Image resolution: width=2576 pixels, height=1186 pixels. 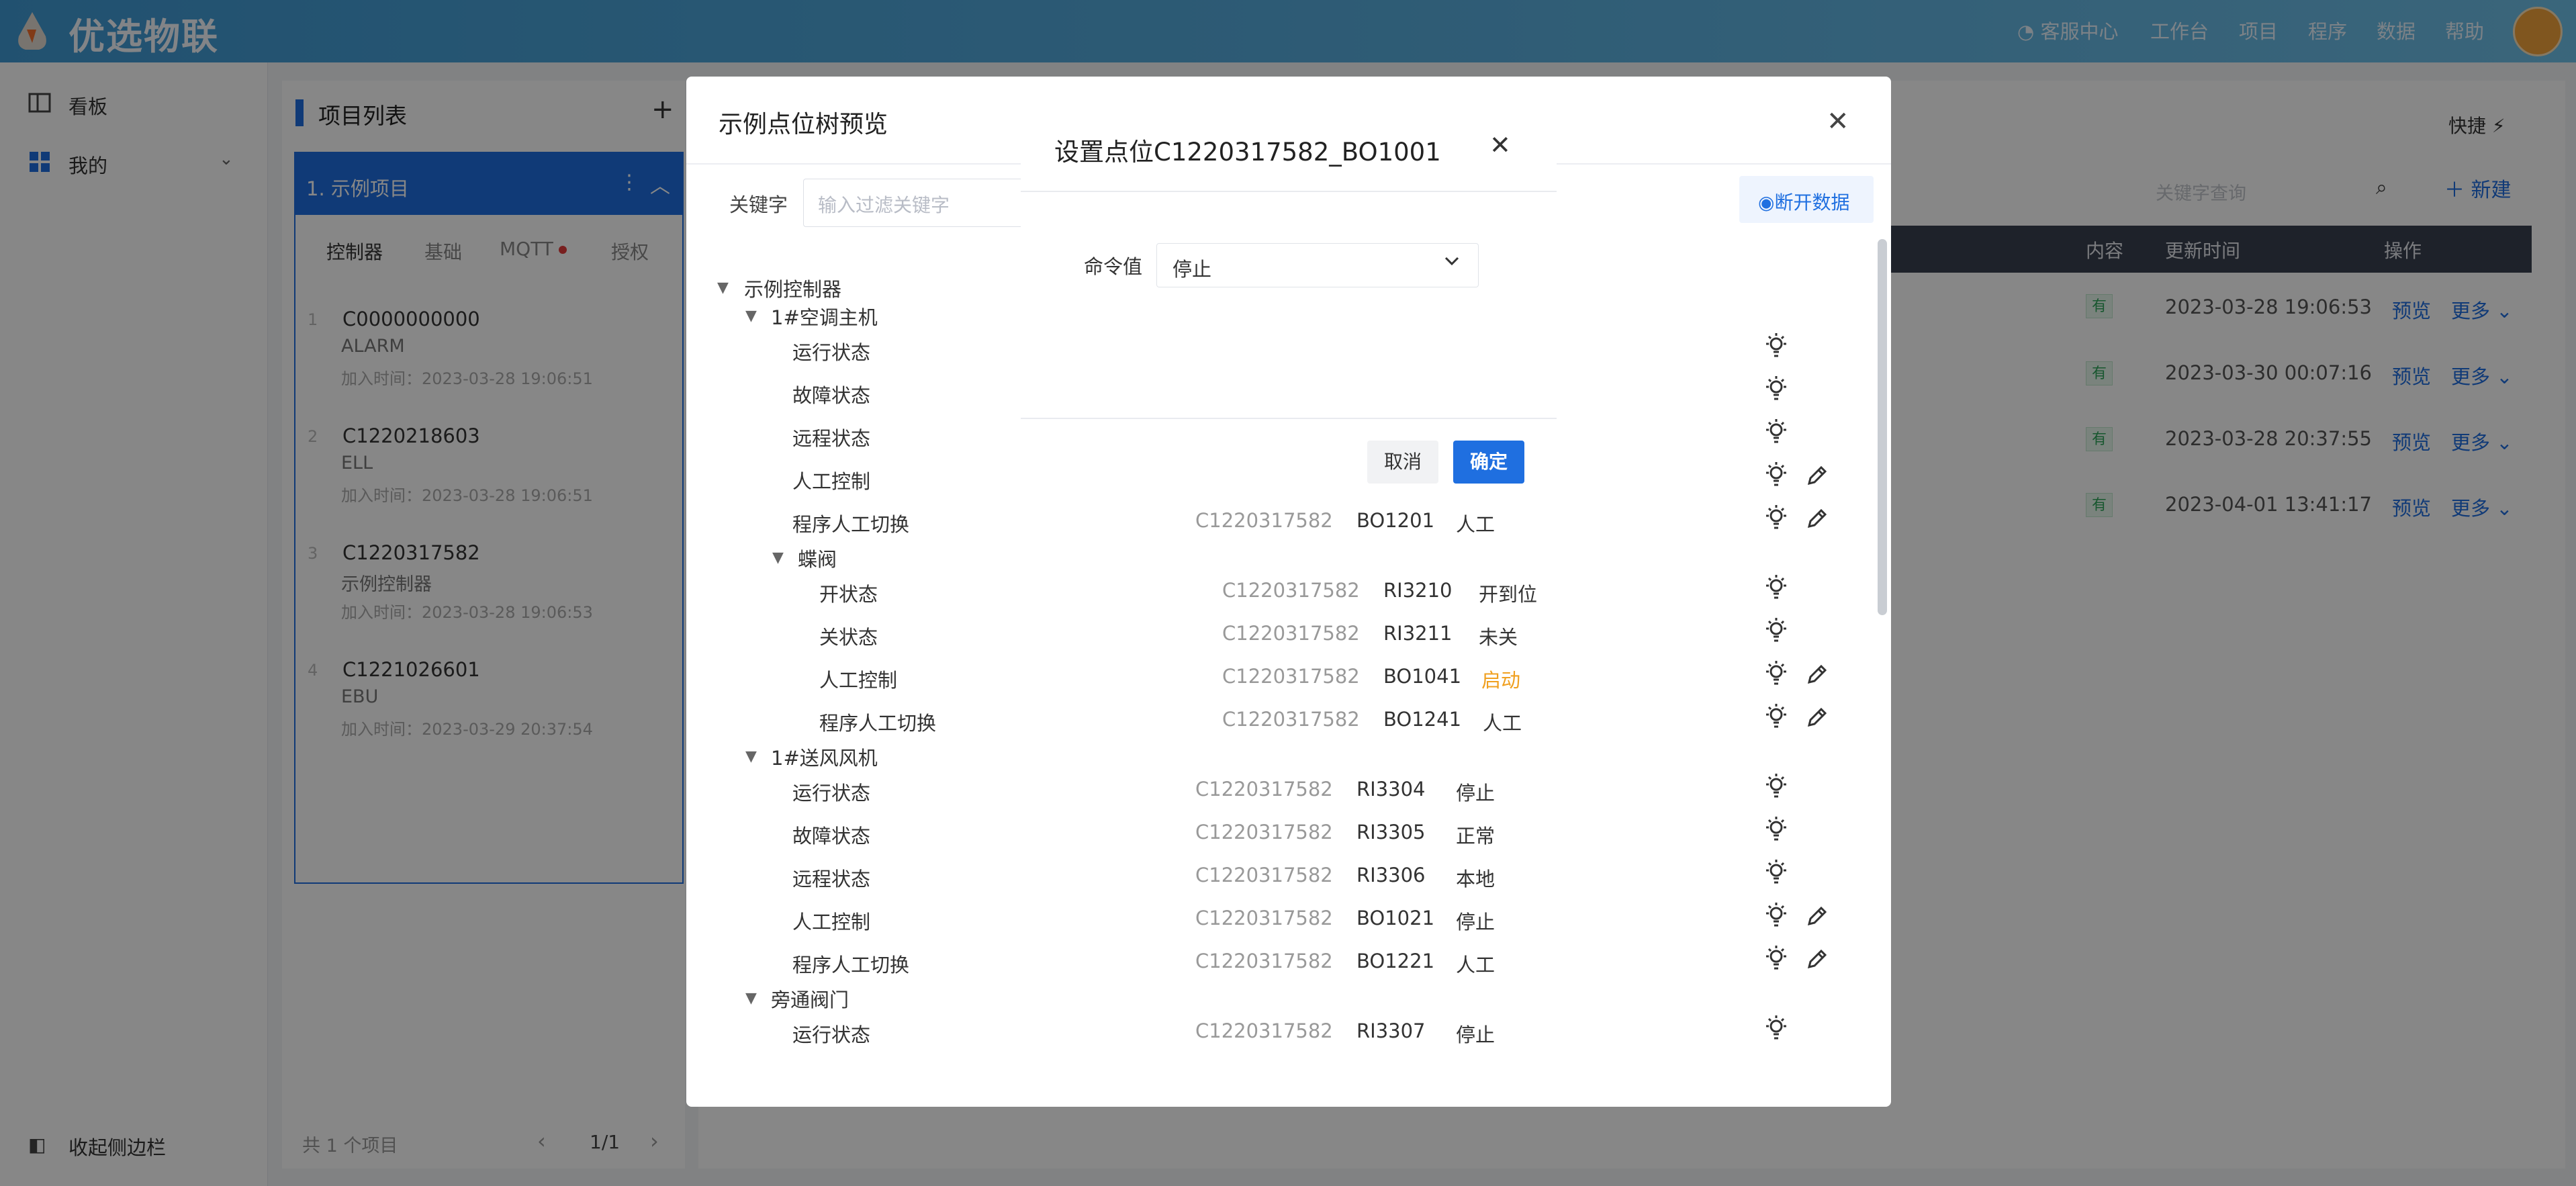 What do you see at coordinates (1488, 462) in the screenshot?
I see `confirm-button: 确定` at bounding box center [1488, 462].